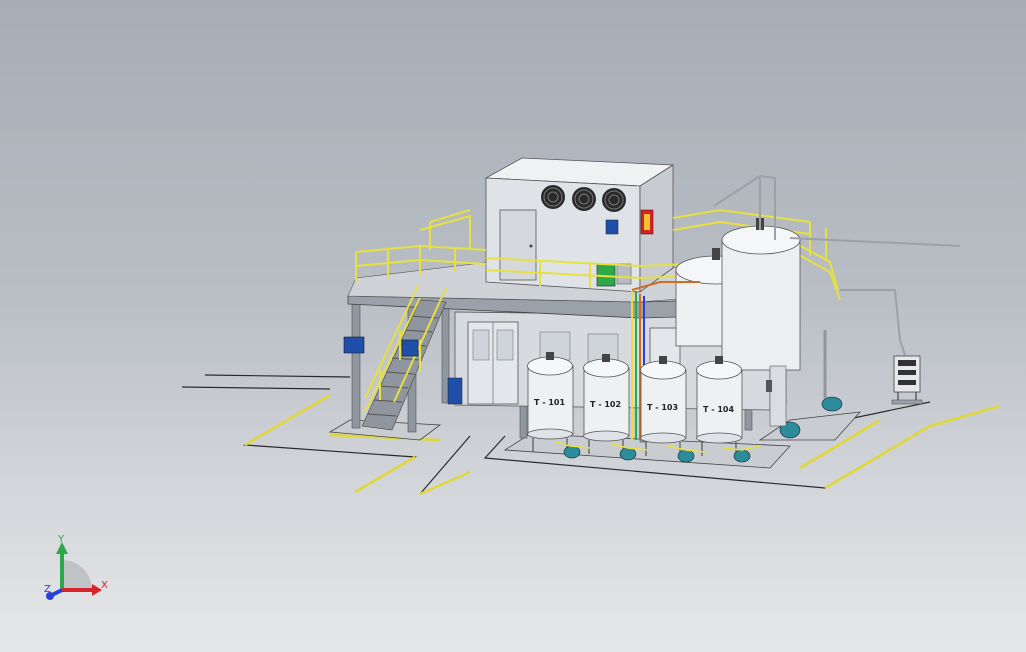 Image resolution: width=1026 pixels, height=652 pixels. I want to click on storage-tank: T - 102, so click(606, 404).